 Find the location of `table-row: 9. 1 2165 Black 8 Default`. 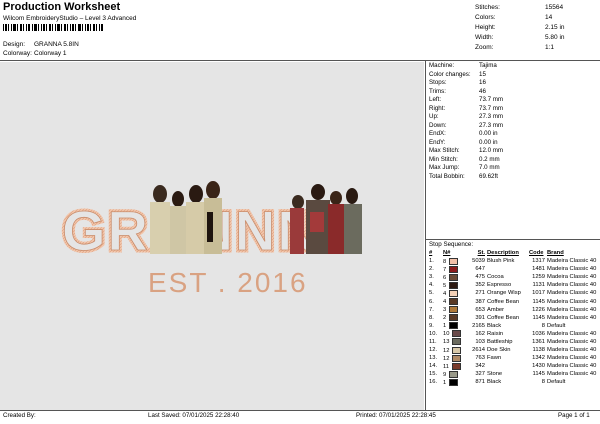

table-row: 9. 1 2165 Black 8 Default is located at coordinates (513, 326).